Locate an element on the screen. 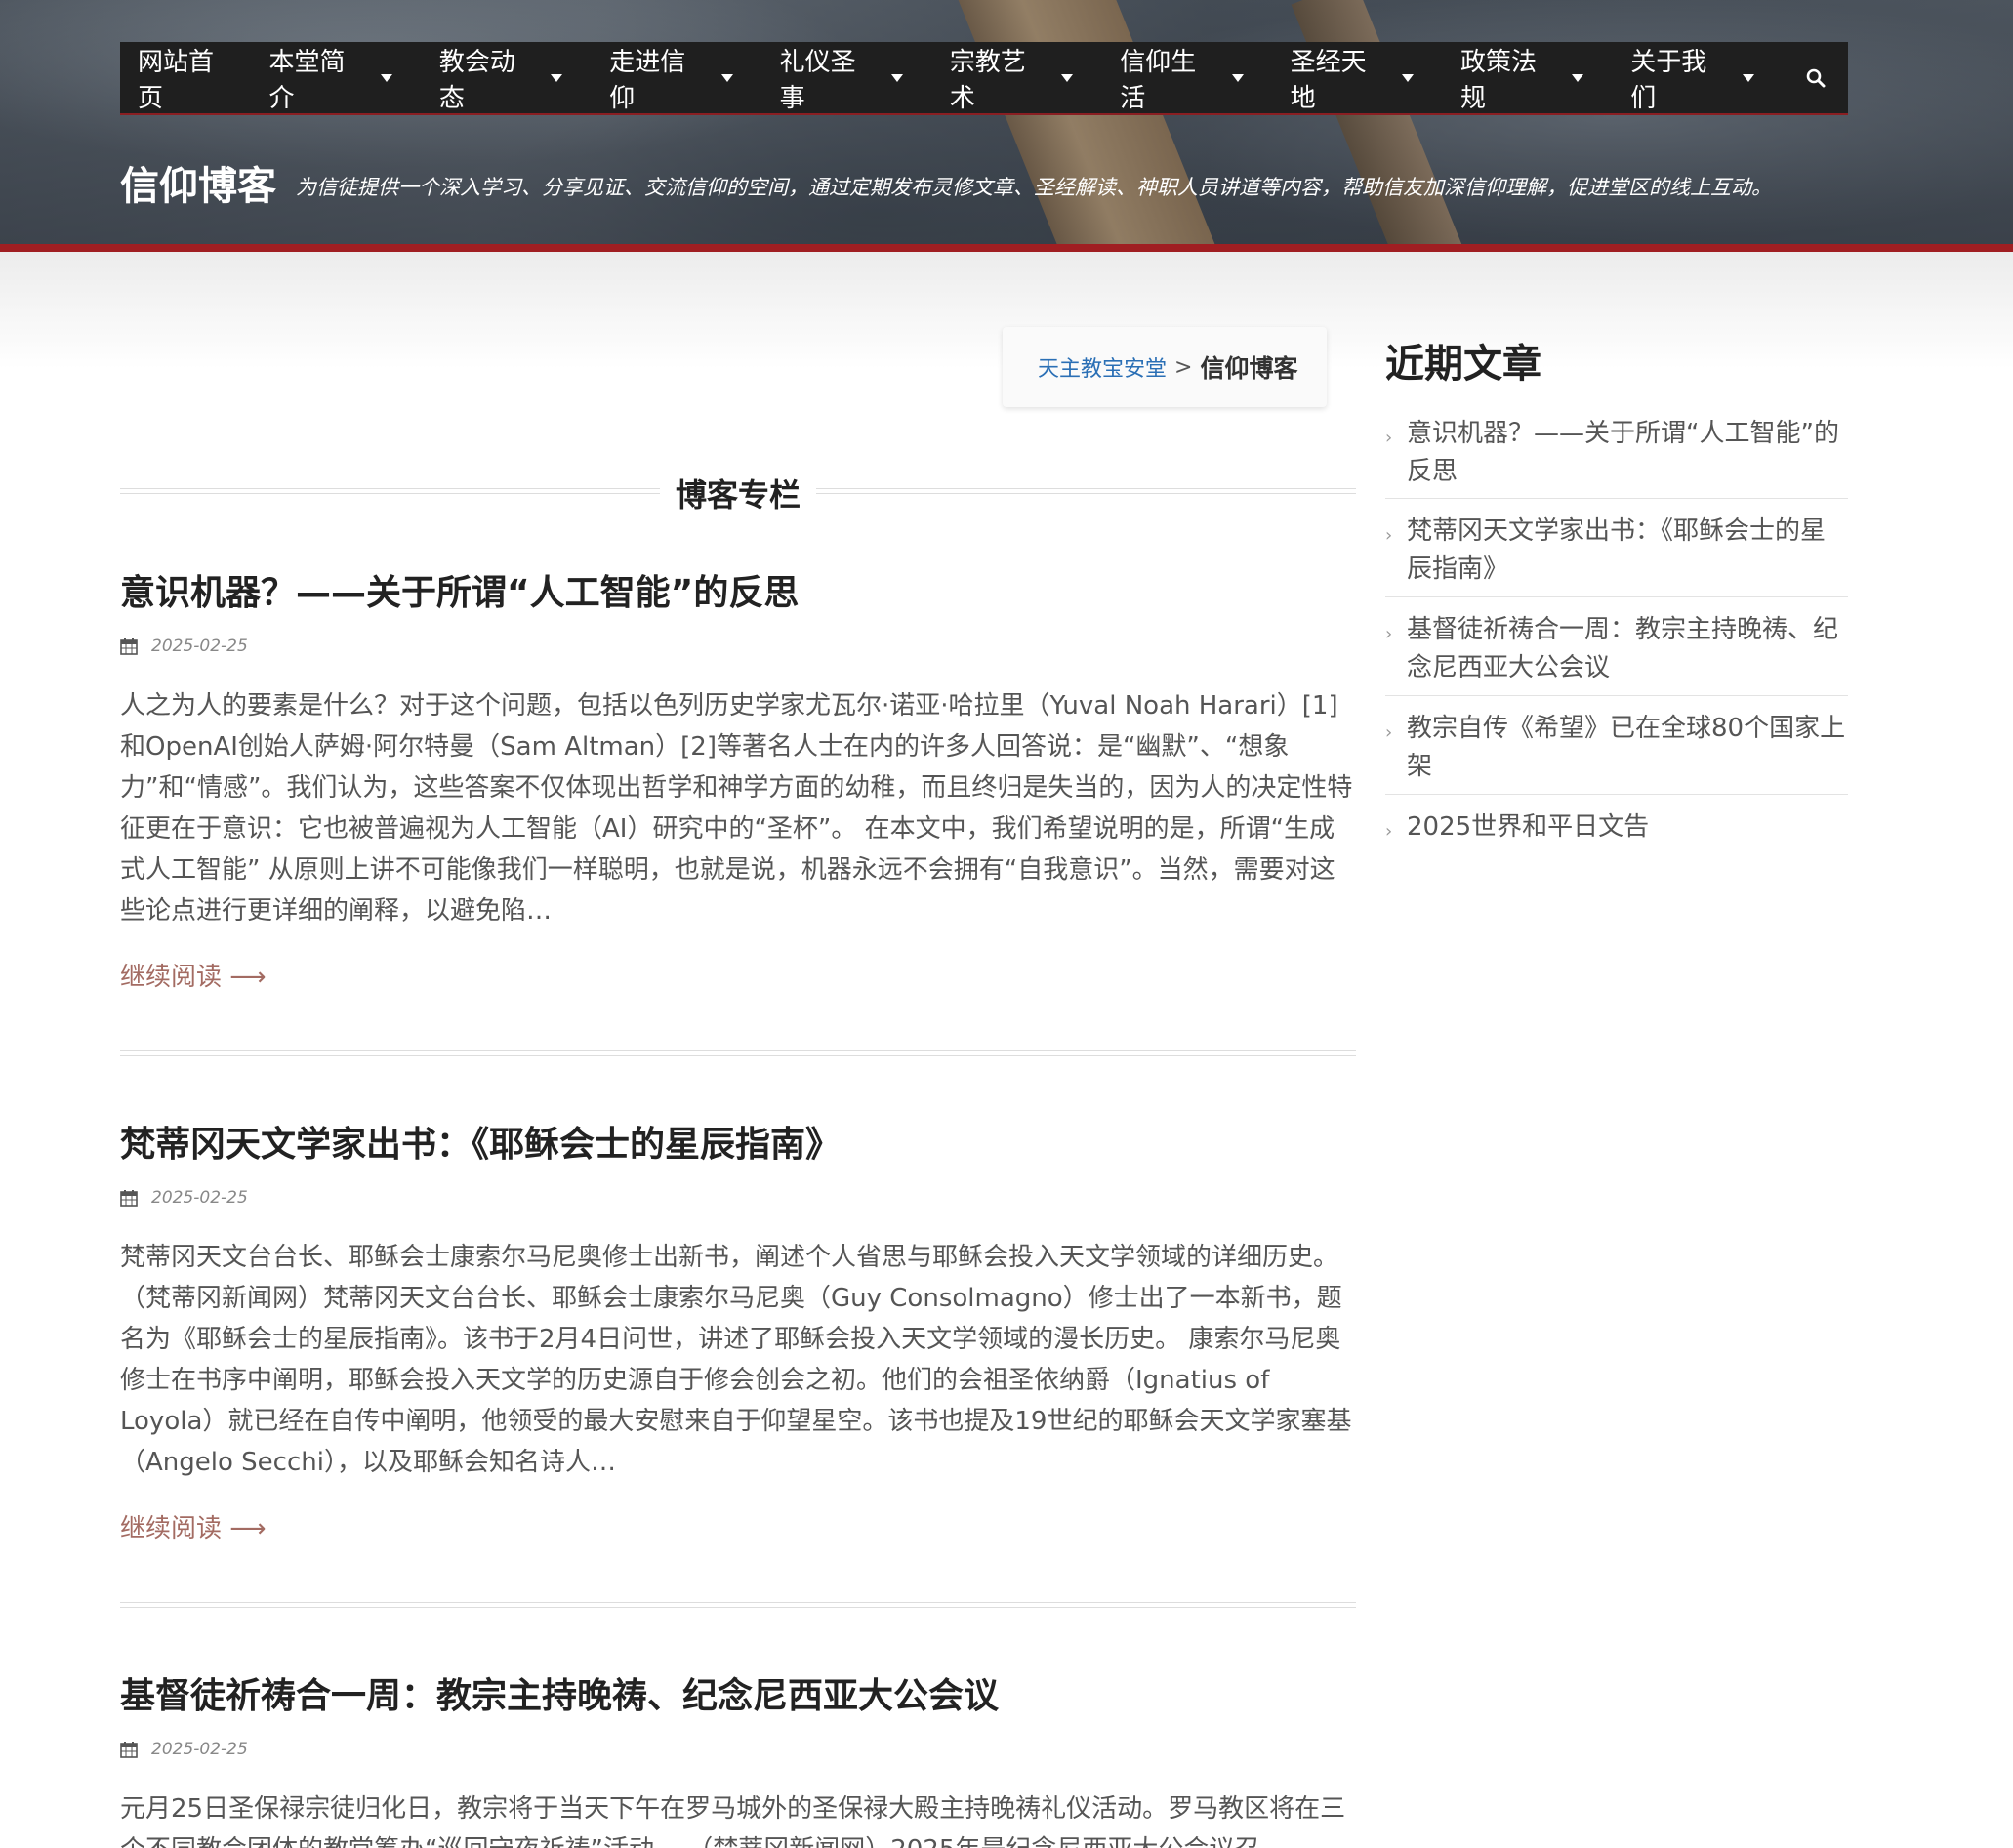 This screenshot has height=1848, width=2013. recent-post-title: 2025世界和平日文告 is located at coordinates (1529, 827).